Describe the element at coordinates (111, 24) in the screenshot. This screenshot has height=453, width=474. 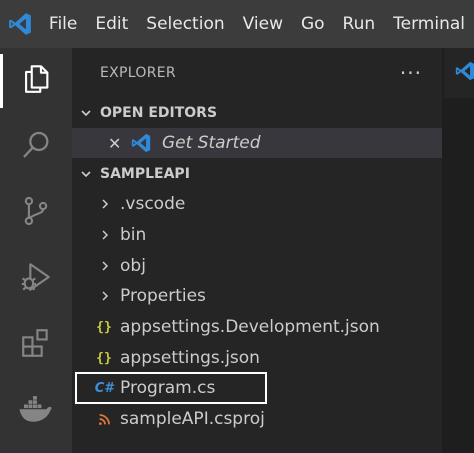
I see `menu-edit: Edit` at that location.